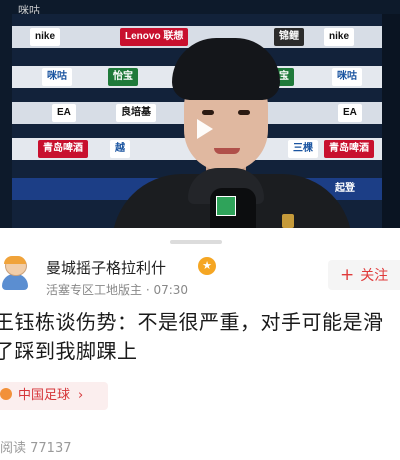  Describe the element at coordinates (6, 394) in the screenshot. I see `topic-icon` at that location.